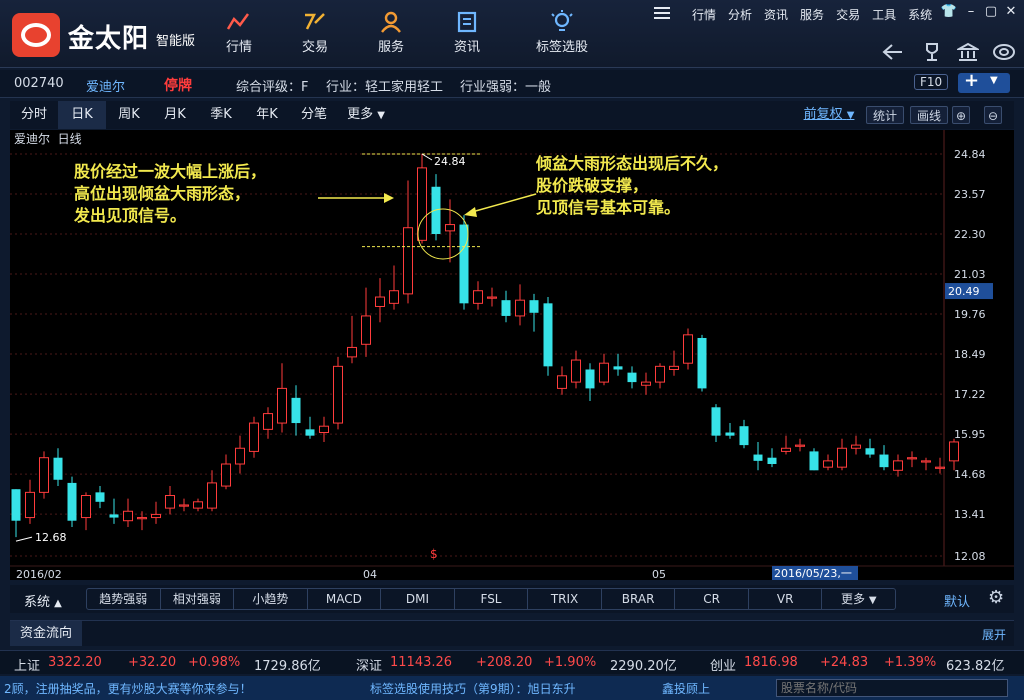 This screenshot has width=1024, height=700. Describe the element at coordinates (128, 688) in the screenshot. I see `promo-ticker: 2顾，注册抽奖品，更有炒股大赛等你来参与！` at that location.